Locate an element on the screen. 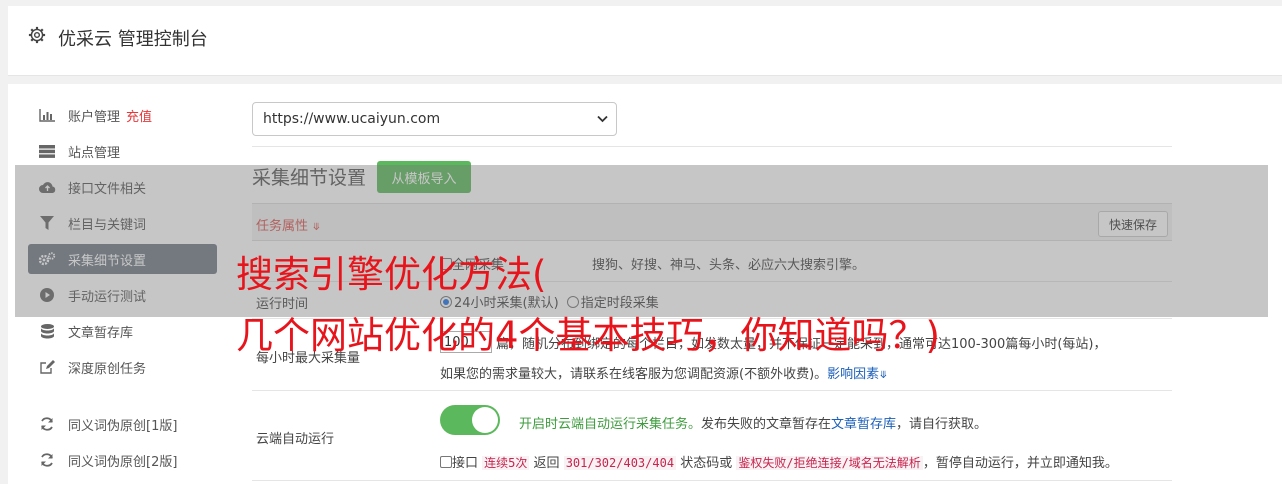  max-per-hour-desc2: 如果您的需求量较大，请联系在线客服为您调配资源(不额外收费)。影响因素⤋ is located at coordinates (664, 374).